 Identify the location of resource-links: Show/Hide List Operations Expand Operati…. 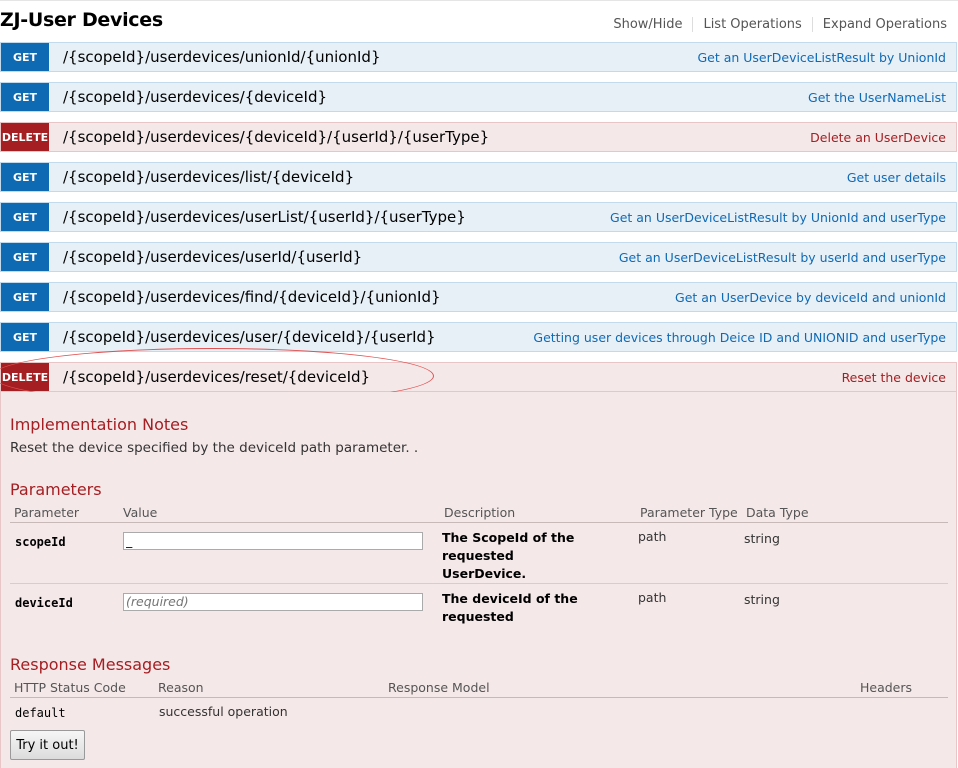
(775, 24).